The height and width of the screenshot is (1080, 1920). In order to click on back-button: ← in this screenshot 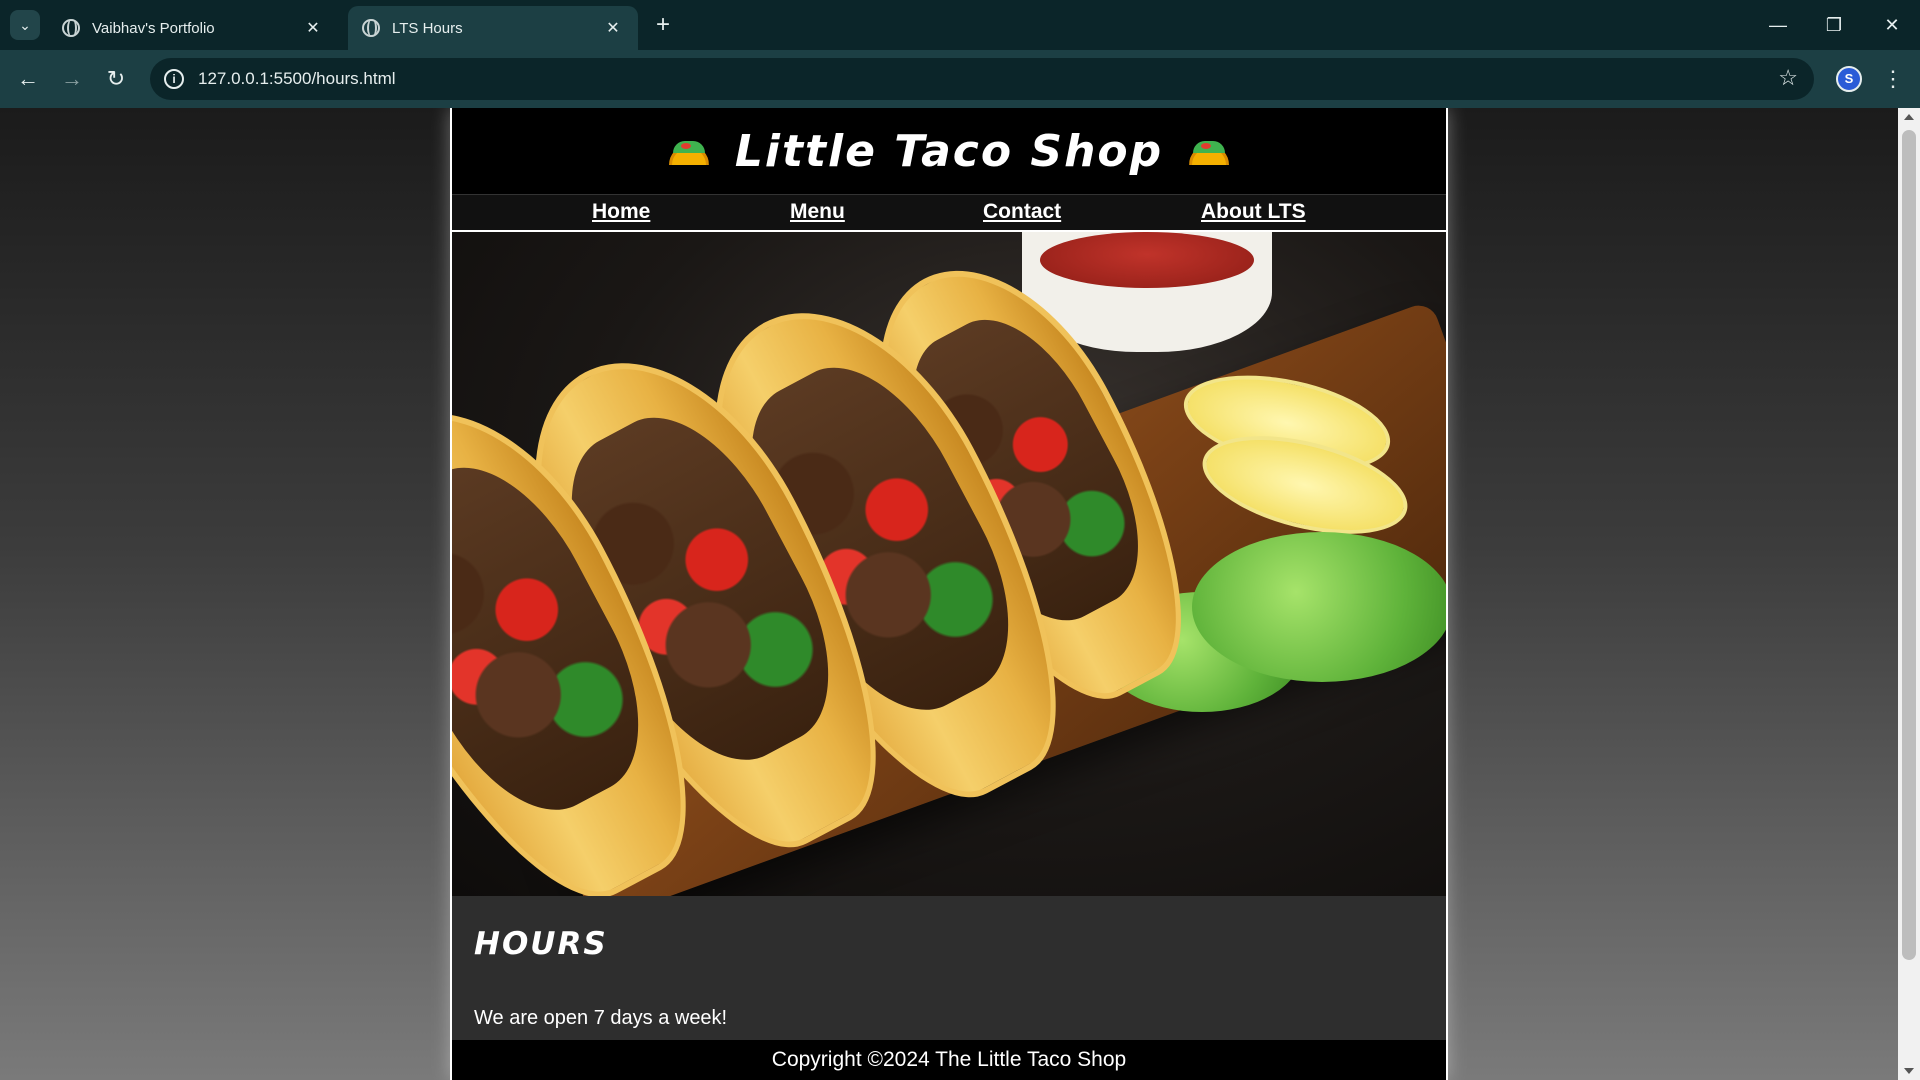, I will do `click(28, 79)`.